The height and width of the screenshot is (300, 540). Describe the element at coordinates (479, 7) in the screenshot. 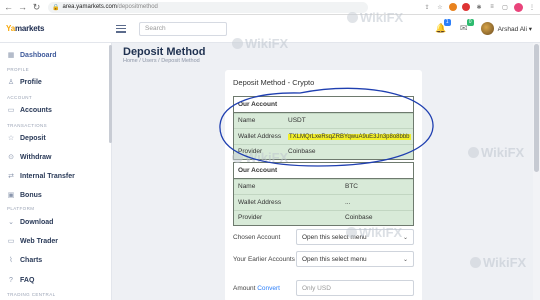

I see `puzzle-icon: ✱` at that location.